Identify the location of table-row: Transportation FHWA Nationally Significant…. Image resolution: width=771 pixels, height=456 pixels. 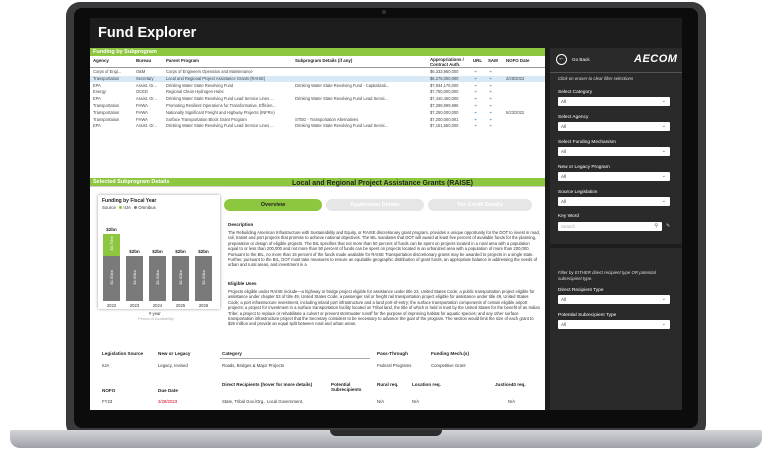
(317, 113).